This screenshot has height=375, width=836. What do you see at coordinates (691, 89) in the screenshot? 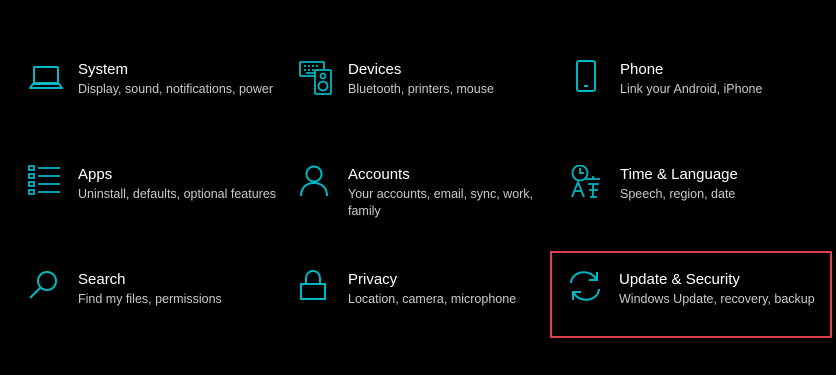
I see `tile-description: Link your Android, iPhone` at bounding box center [691, 89].